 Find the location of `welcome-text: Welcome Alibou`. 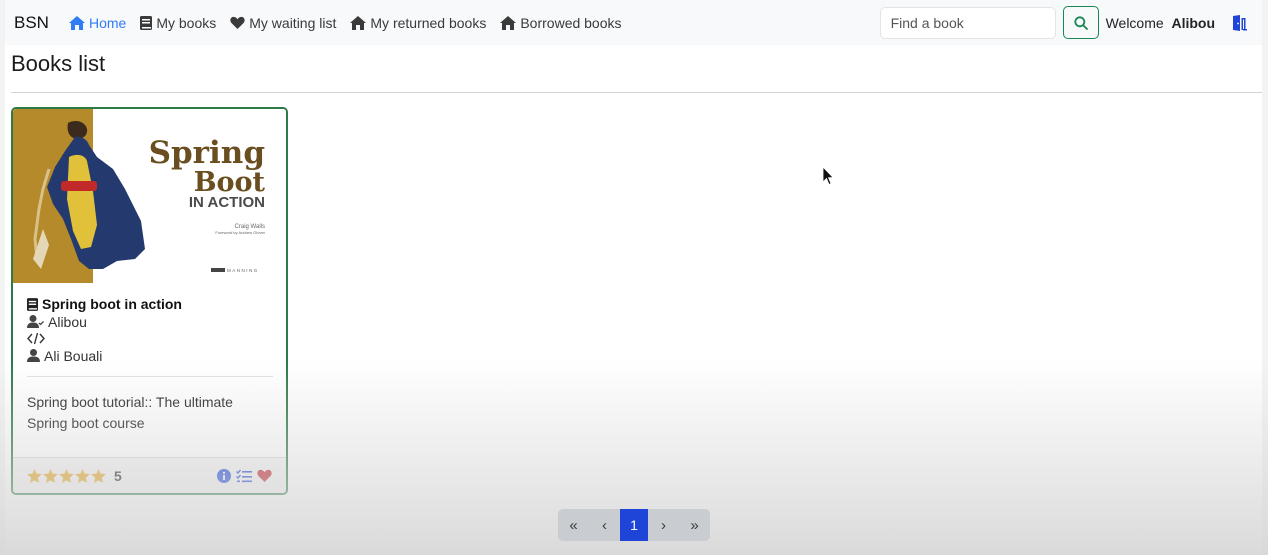

welcome-text: Welcome Alibou is located at coordinates (1160, 23).